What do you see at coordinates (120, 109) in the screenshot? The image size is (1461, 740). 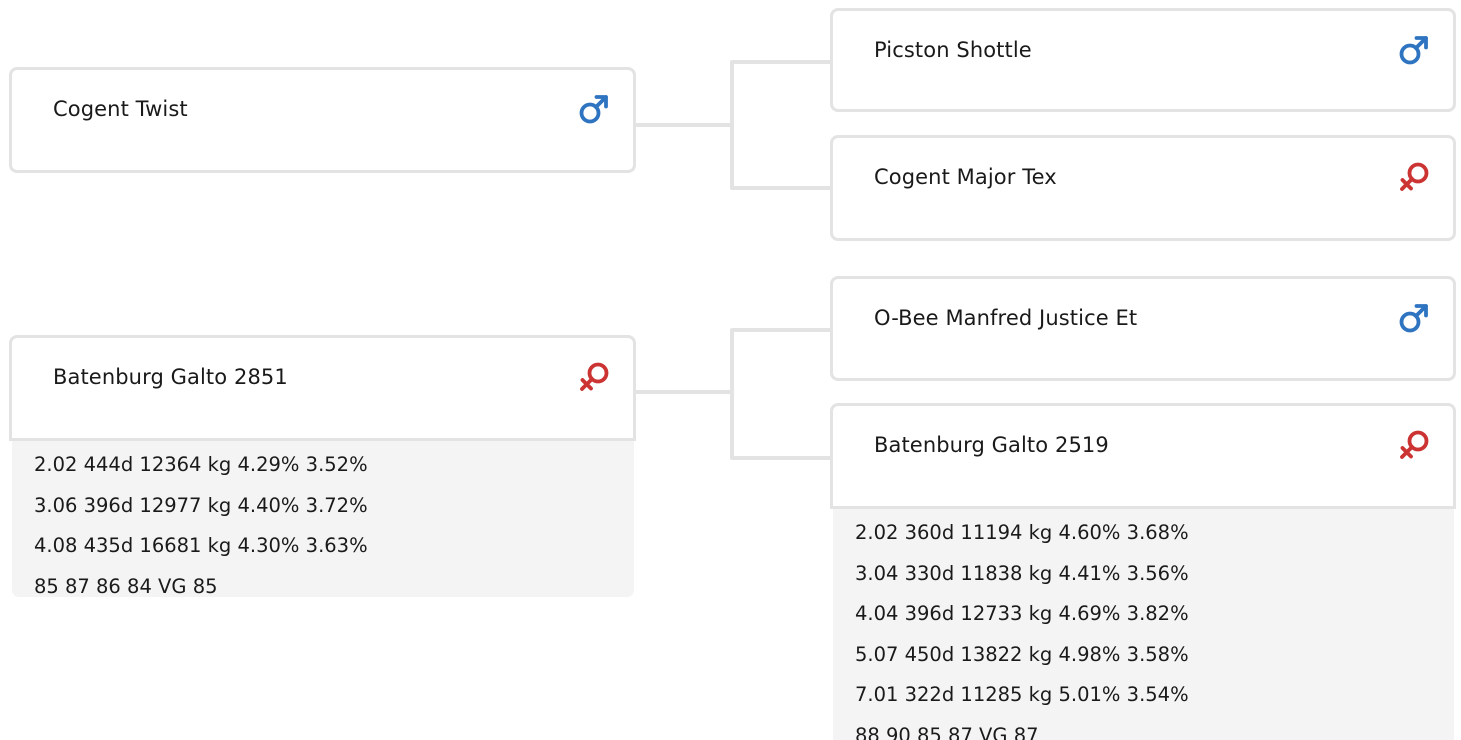 I see `animal-name: Cogent Twist` at bounding box center [120, 109].